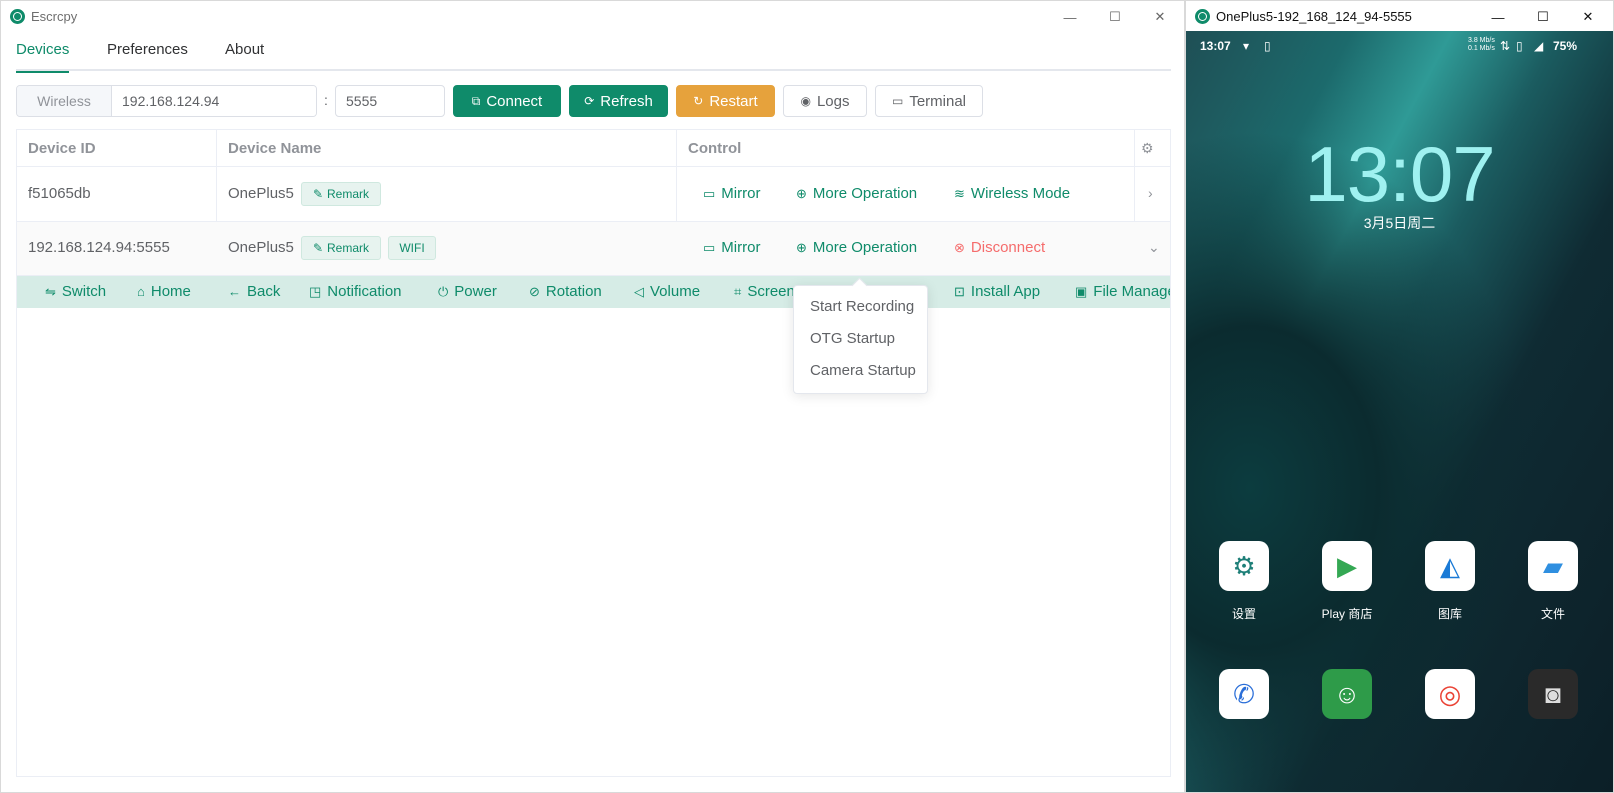  I want to click on chevron-right-icon: ›, so click(1150, 193).